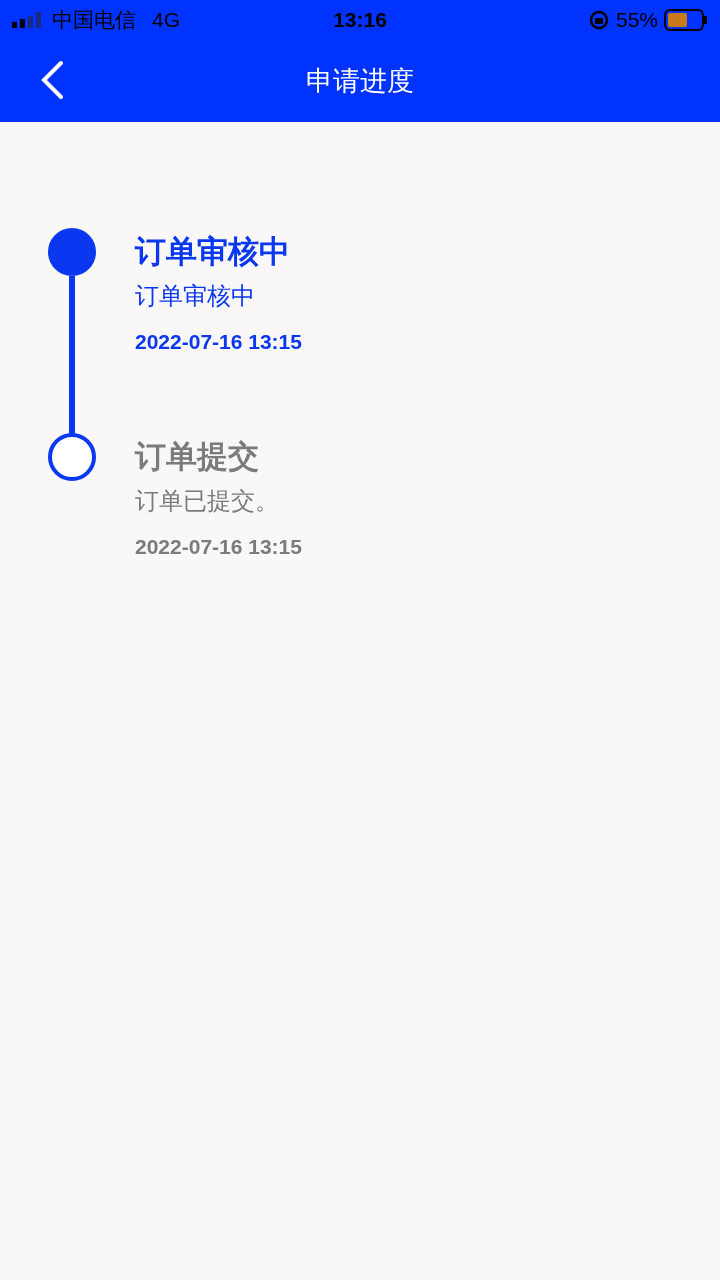 This screenshot has width=720, height=1280. What do you see at coordinates (166, 20) in the screenshot?
I see `network-type: 4G` at bounding box center [166, 20].